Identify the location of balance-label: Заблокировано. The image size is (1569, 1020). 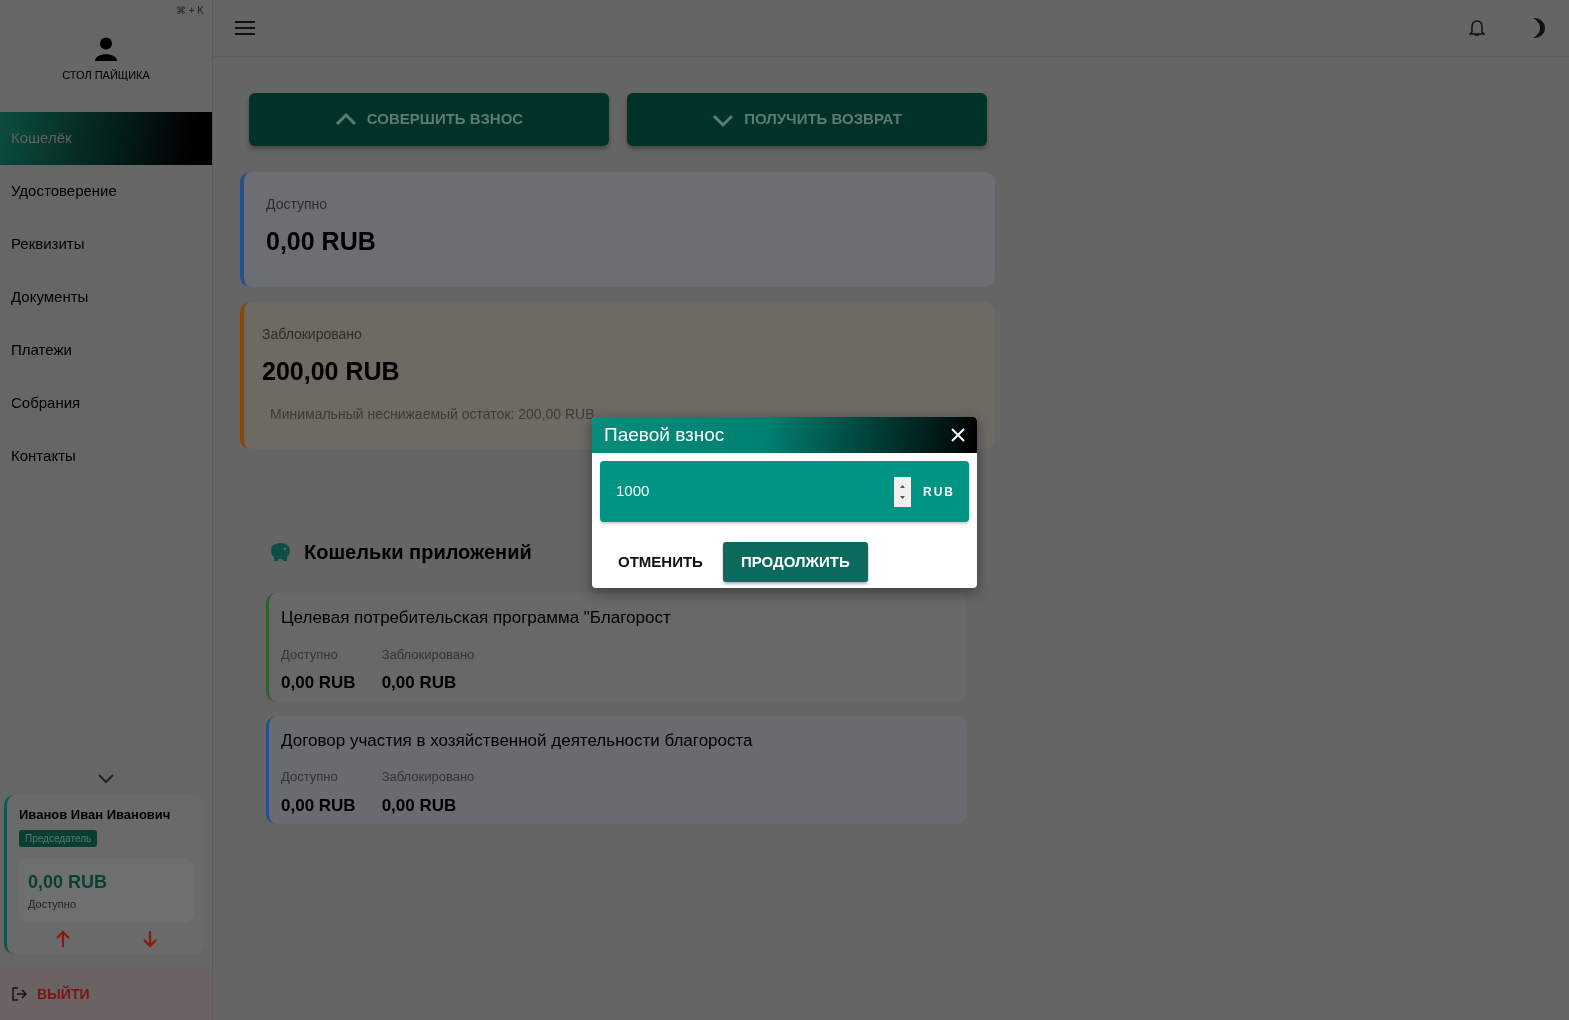
(312, 334).